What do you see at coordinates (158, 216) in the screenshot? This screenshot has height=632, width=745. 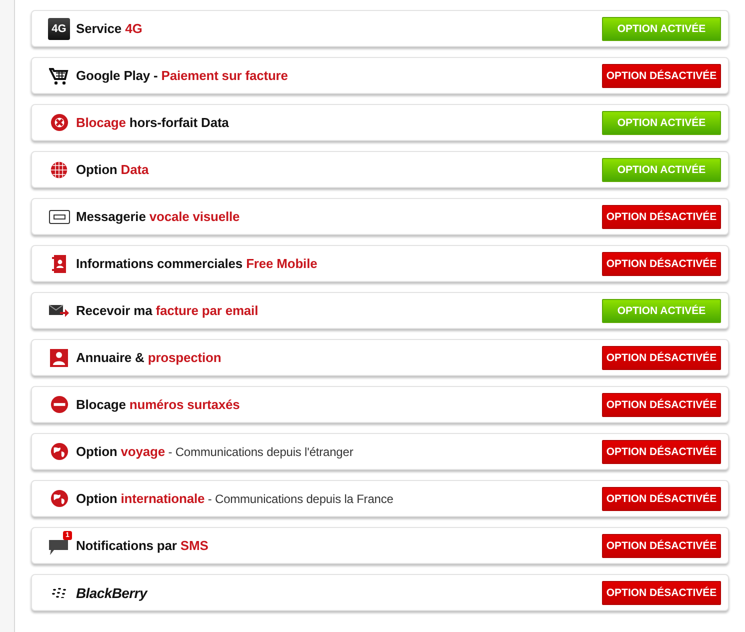 I see `option-label: Messagerie vocale visuelle` at bounding box center [158, 216].